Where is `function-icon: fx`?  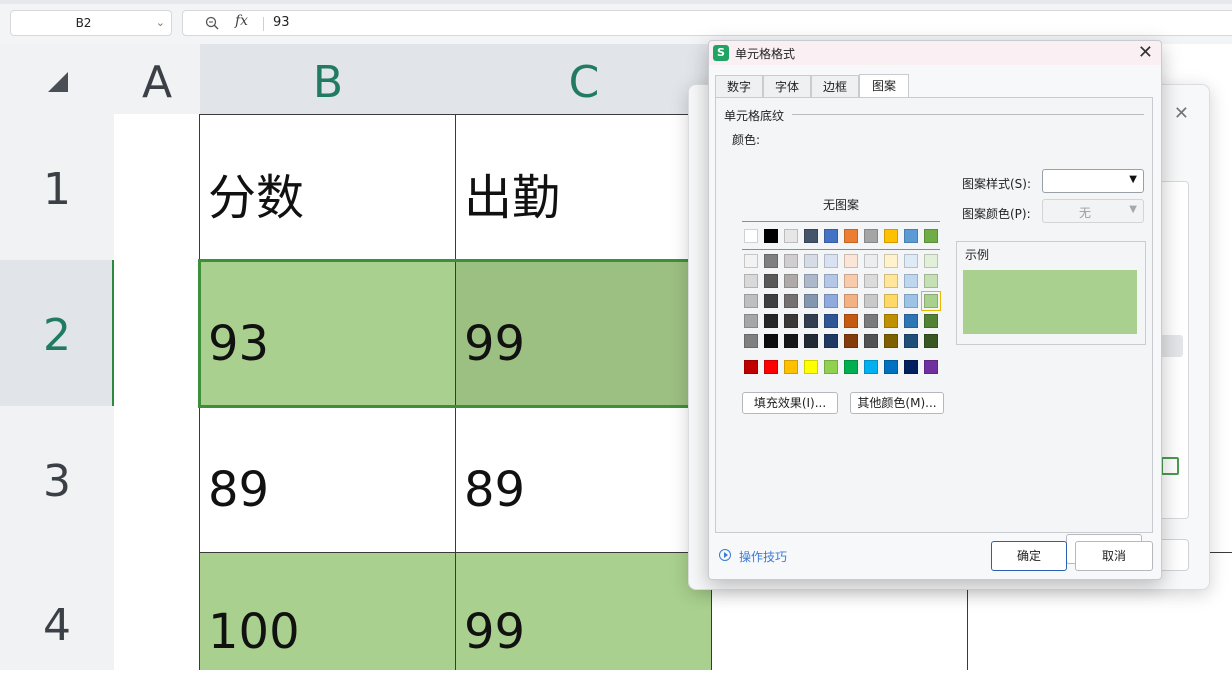 function-icon: fx is located at coordinates (241, 21).